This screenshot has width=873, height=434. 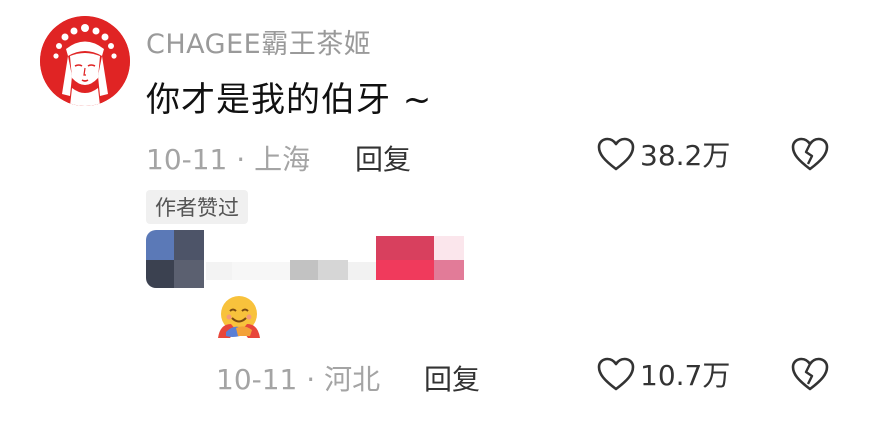 I want to click on reply-button: 回复, so click(x=383, y=158).